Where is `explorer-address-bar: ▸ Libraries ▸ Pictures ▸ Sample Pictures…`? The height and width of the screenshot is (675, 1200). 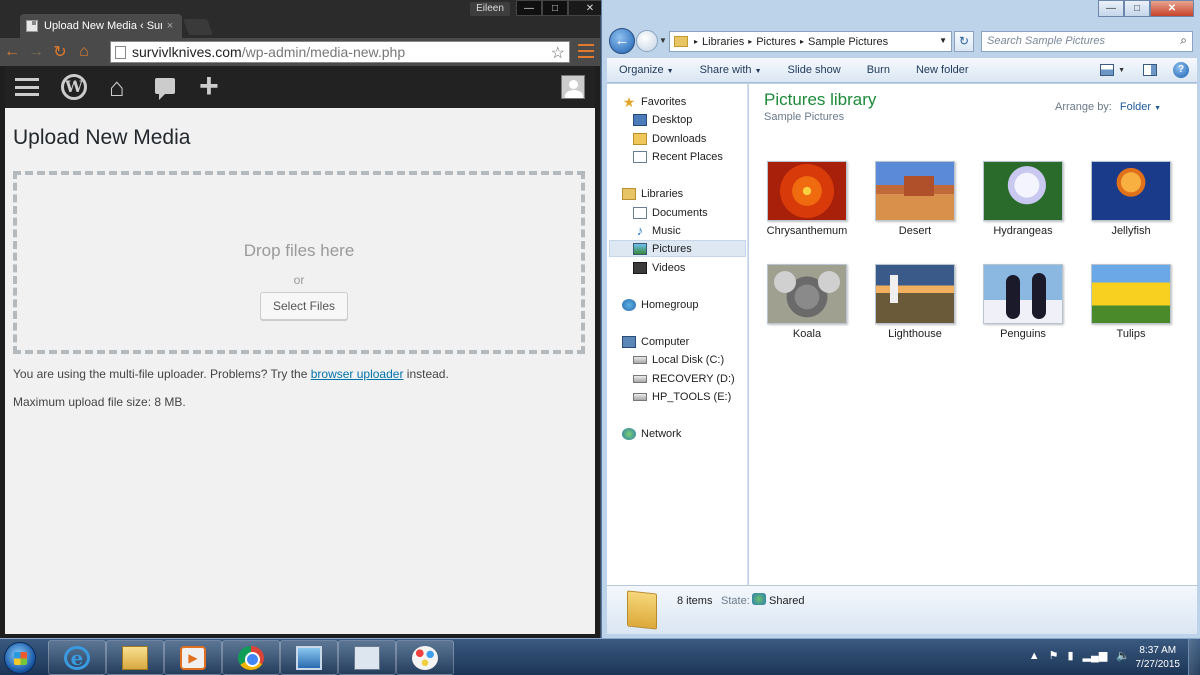
explorer-address-bar: ▸ Libraries ▸ Pictures ▸ Sample Pictures… is located at coordinates (810, 41).